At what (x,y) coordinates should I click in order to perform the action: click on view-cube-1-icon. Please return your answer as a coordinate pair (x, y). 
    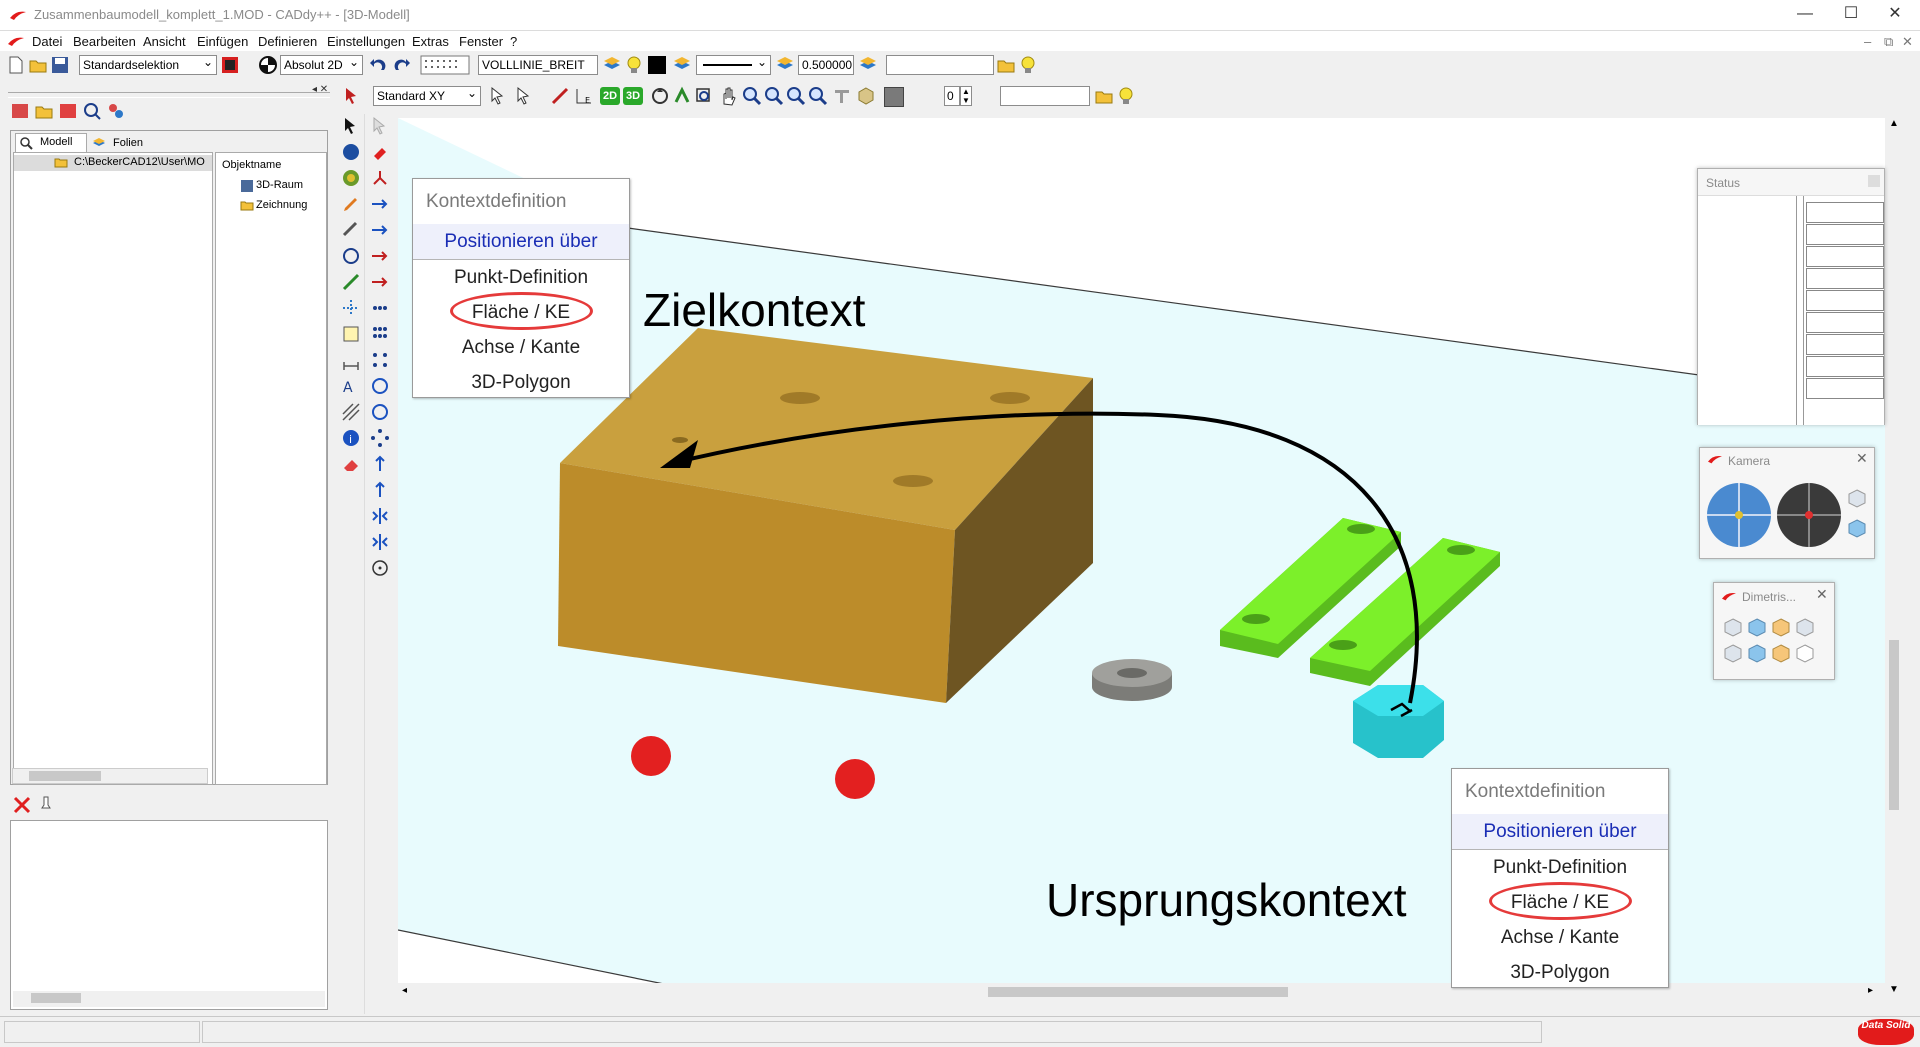
    Looking at the image, I should click on (1733, 628).